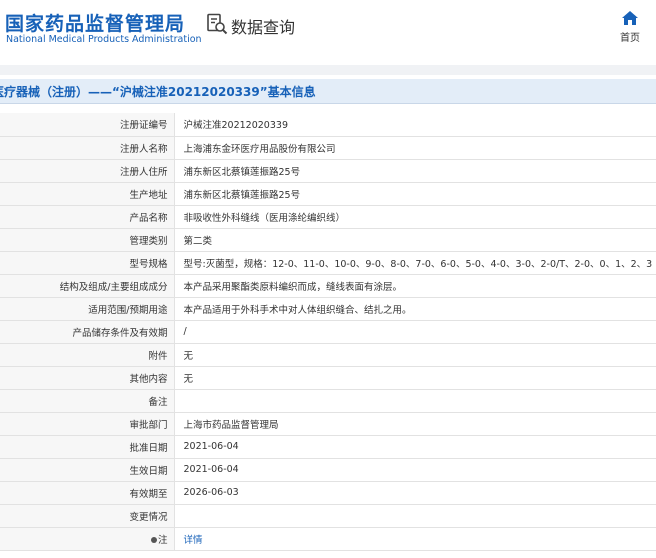 Image resolution: width=656 pixels, height=558 pixels. I want to click on table-row: 注册人住所 浦东新区北蔡镇莲振路25号, so click(328, 171).